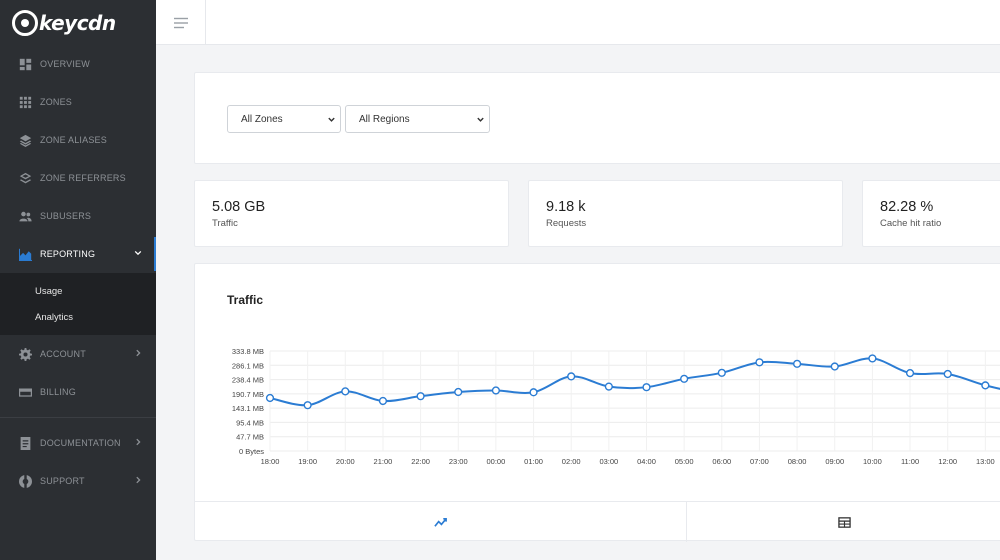  I want to click on area-chart-icon, so click(25, 254).